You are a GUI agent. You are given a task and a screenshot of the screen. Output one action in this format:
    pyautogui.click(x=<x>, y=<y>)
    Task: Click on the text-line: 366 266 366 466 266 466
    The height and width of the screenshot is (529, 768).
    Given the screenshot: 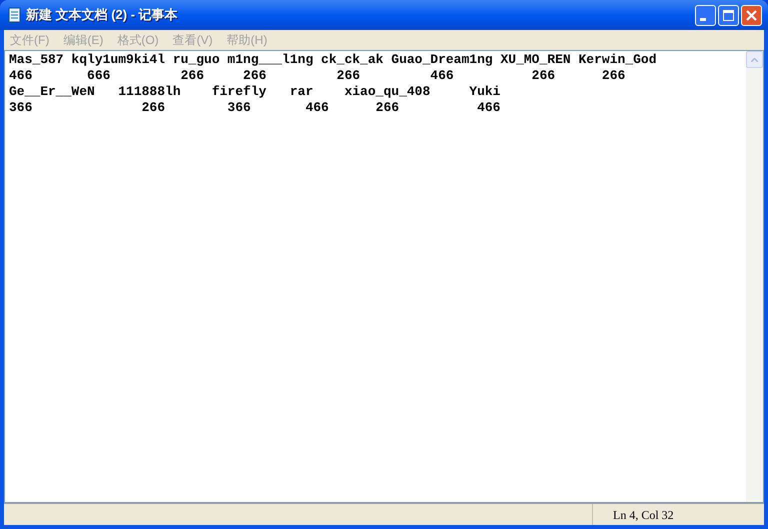 What is the action you would take?
    pyautogui.click(x=255, y=108)
    